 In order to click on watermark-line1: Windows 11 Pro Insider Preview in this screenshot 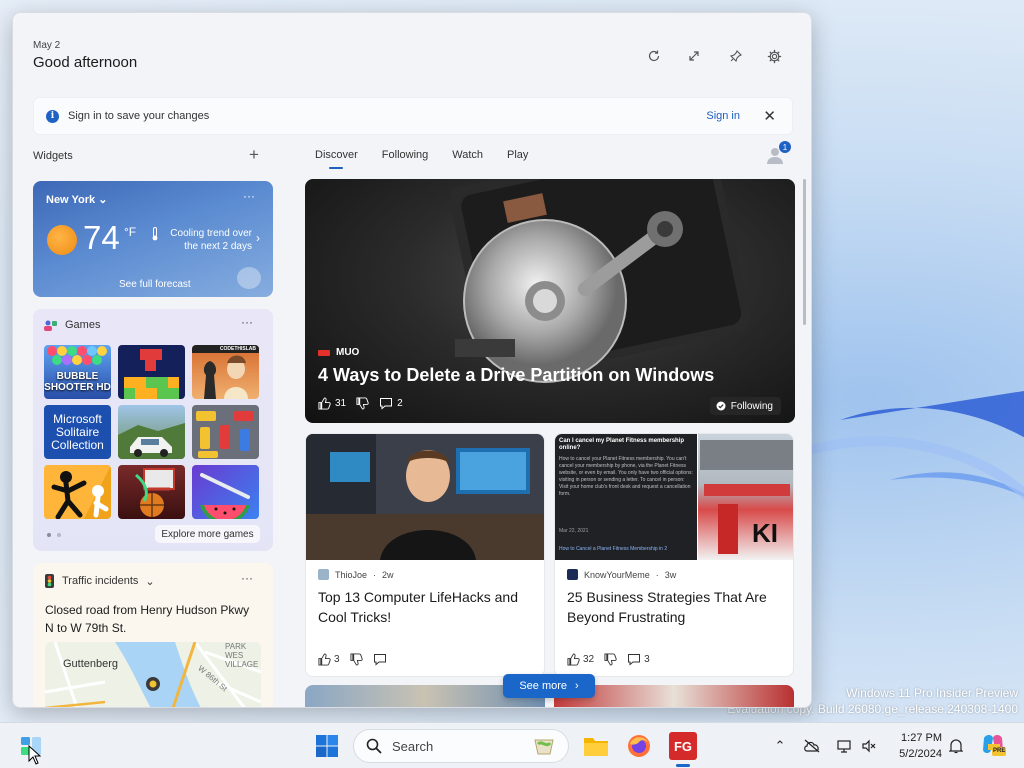, I will do `click(932, 693)`.